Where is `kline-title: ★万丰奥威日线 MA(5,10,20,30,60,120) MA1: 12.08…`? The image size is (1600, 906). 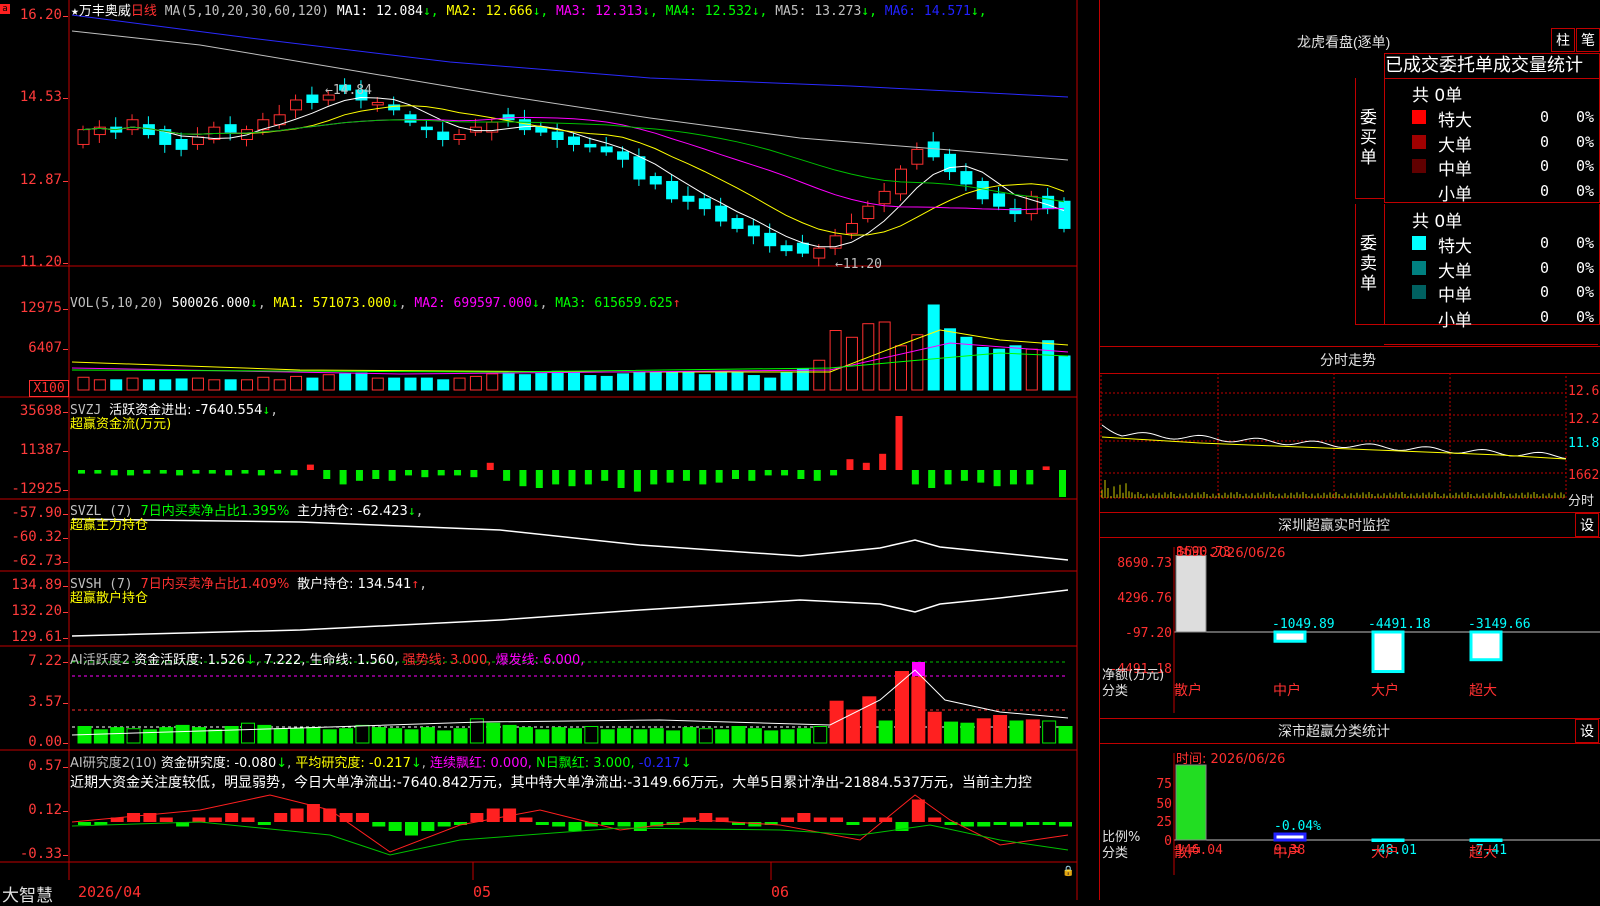 kline-title: ★万丰奥威日线 MA(5,10,20,30,60,120) MA1: 12.08… is located at coordinates (529, 9).